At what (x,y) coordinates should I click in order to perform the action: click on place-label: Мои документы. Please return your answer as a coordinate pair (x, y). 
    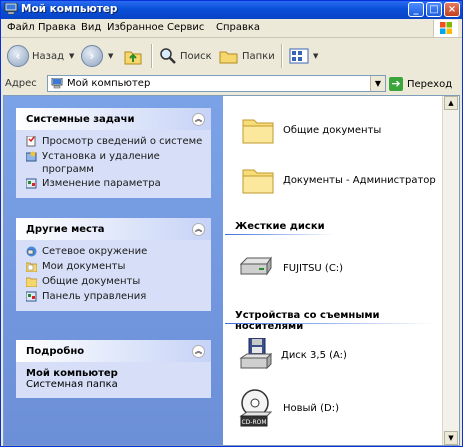
    Looking at the image, I should click on (84, 266).